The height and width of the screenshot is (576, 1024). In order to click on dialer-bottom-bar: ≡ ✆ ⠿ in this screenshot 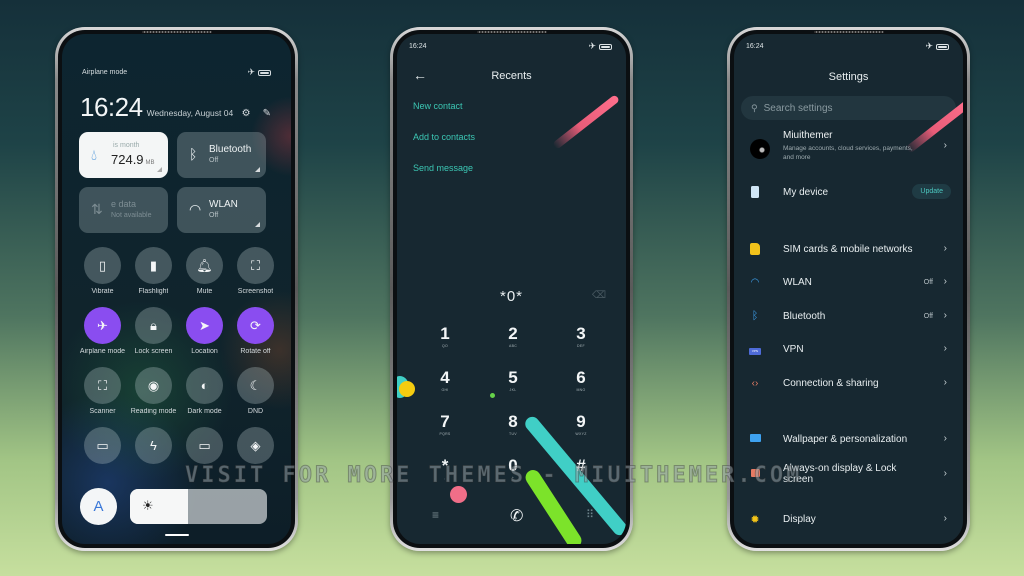, I will do `click(511, 516)`.